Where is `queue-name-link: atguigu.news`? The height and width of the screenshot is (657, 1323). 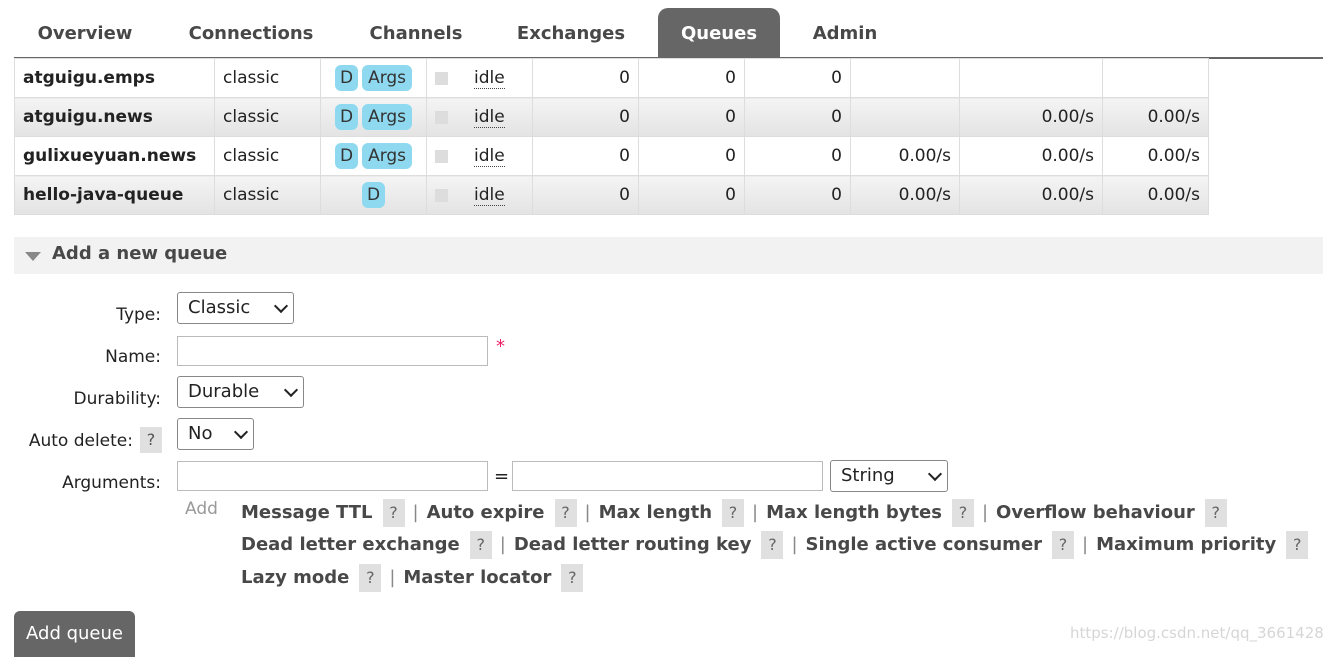
queue-name-link: atguigu.news is located at coordinates (114, 117).